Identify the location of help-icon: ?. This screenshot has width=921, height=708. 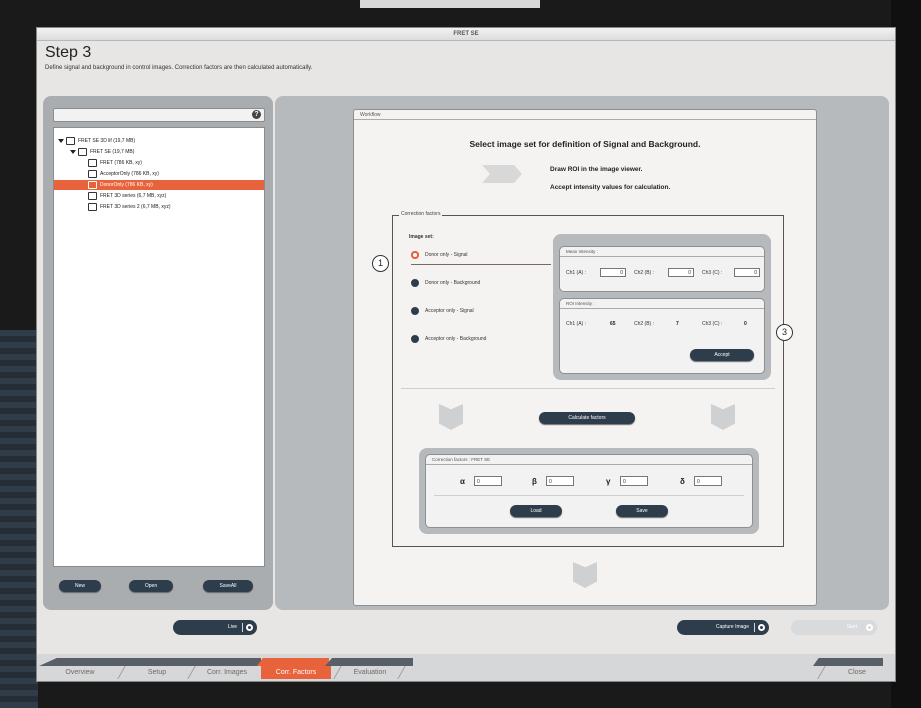
(256, 114).